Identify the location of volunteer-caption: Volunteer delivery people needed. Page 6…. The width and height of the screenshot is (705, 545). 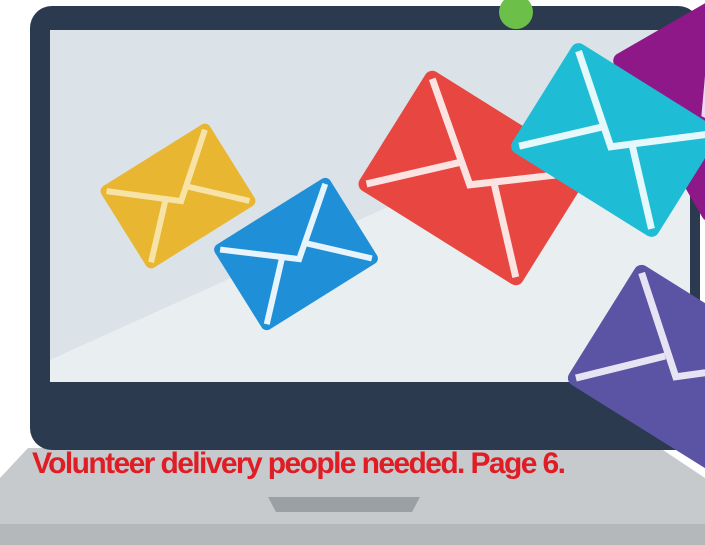
(299, 463).